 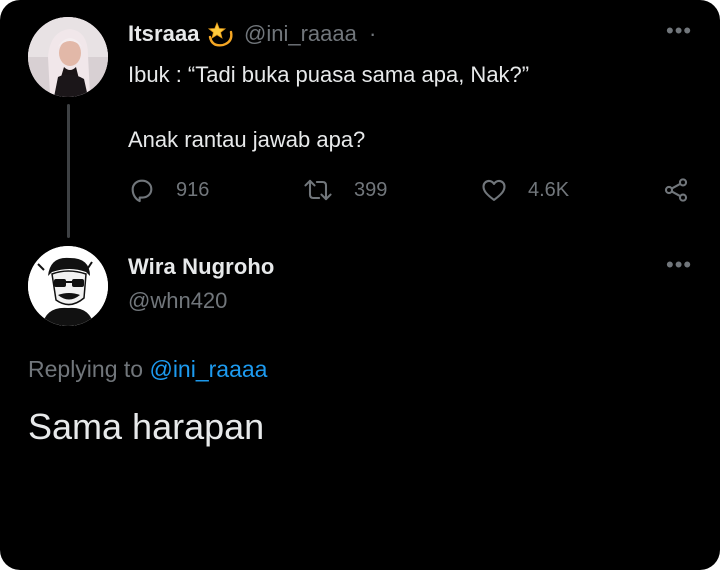 What do you see at coordinates (193, 189) in the screenshot?
I see `reply-count: 916` at bounding box center [193, 189].